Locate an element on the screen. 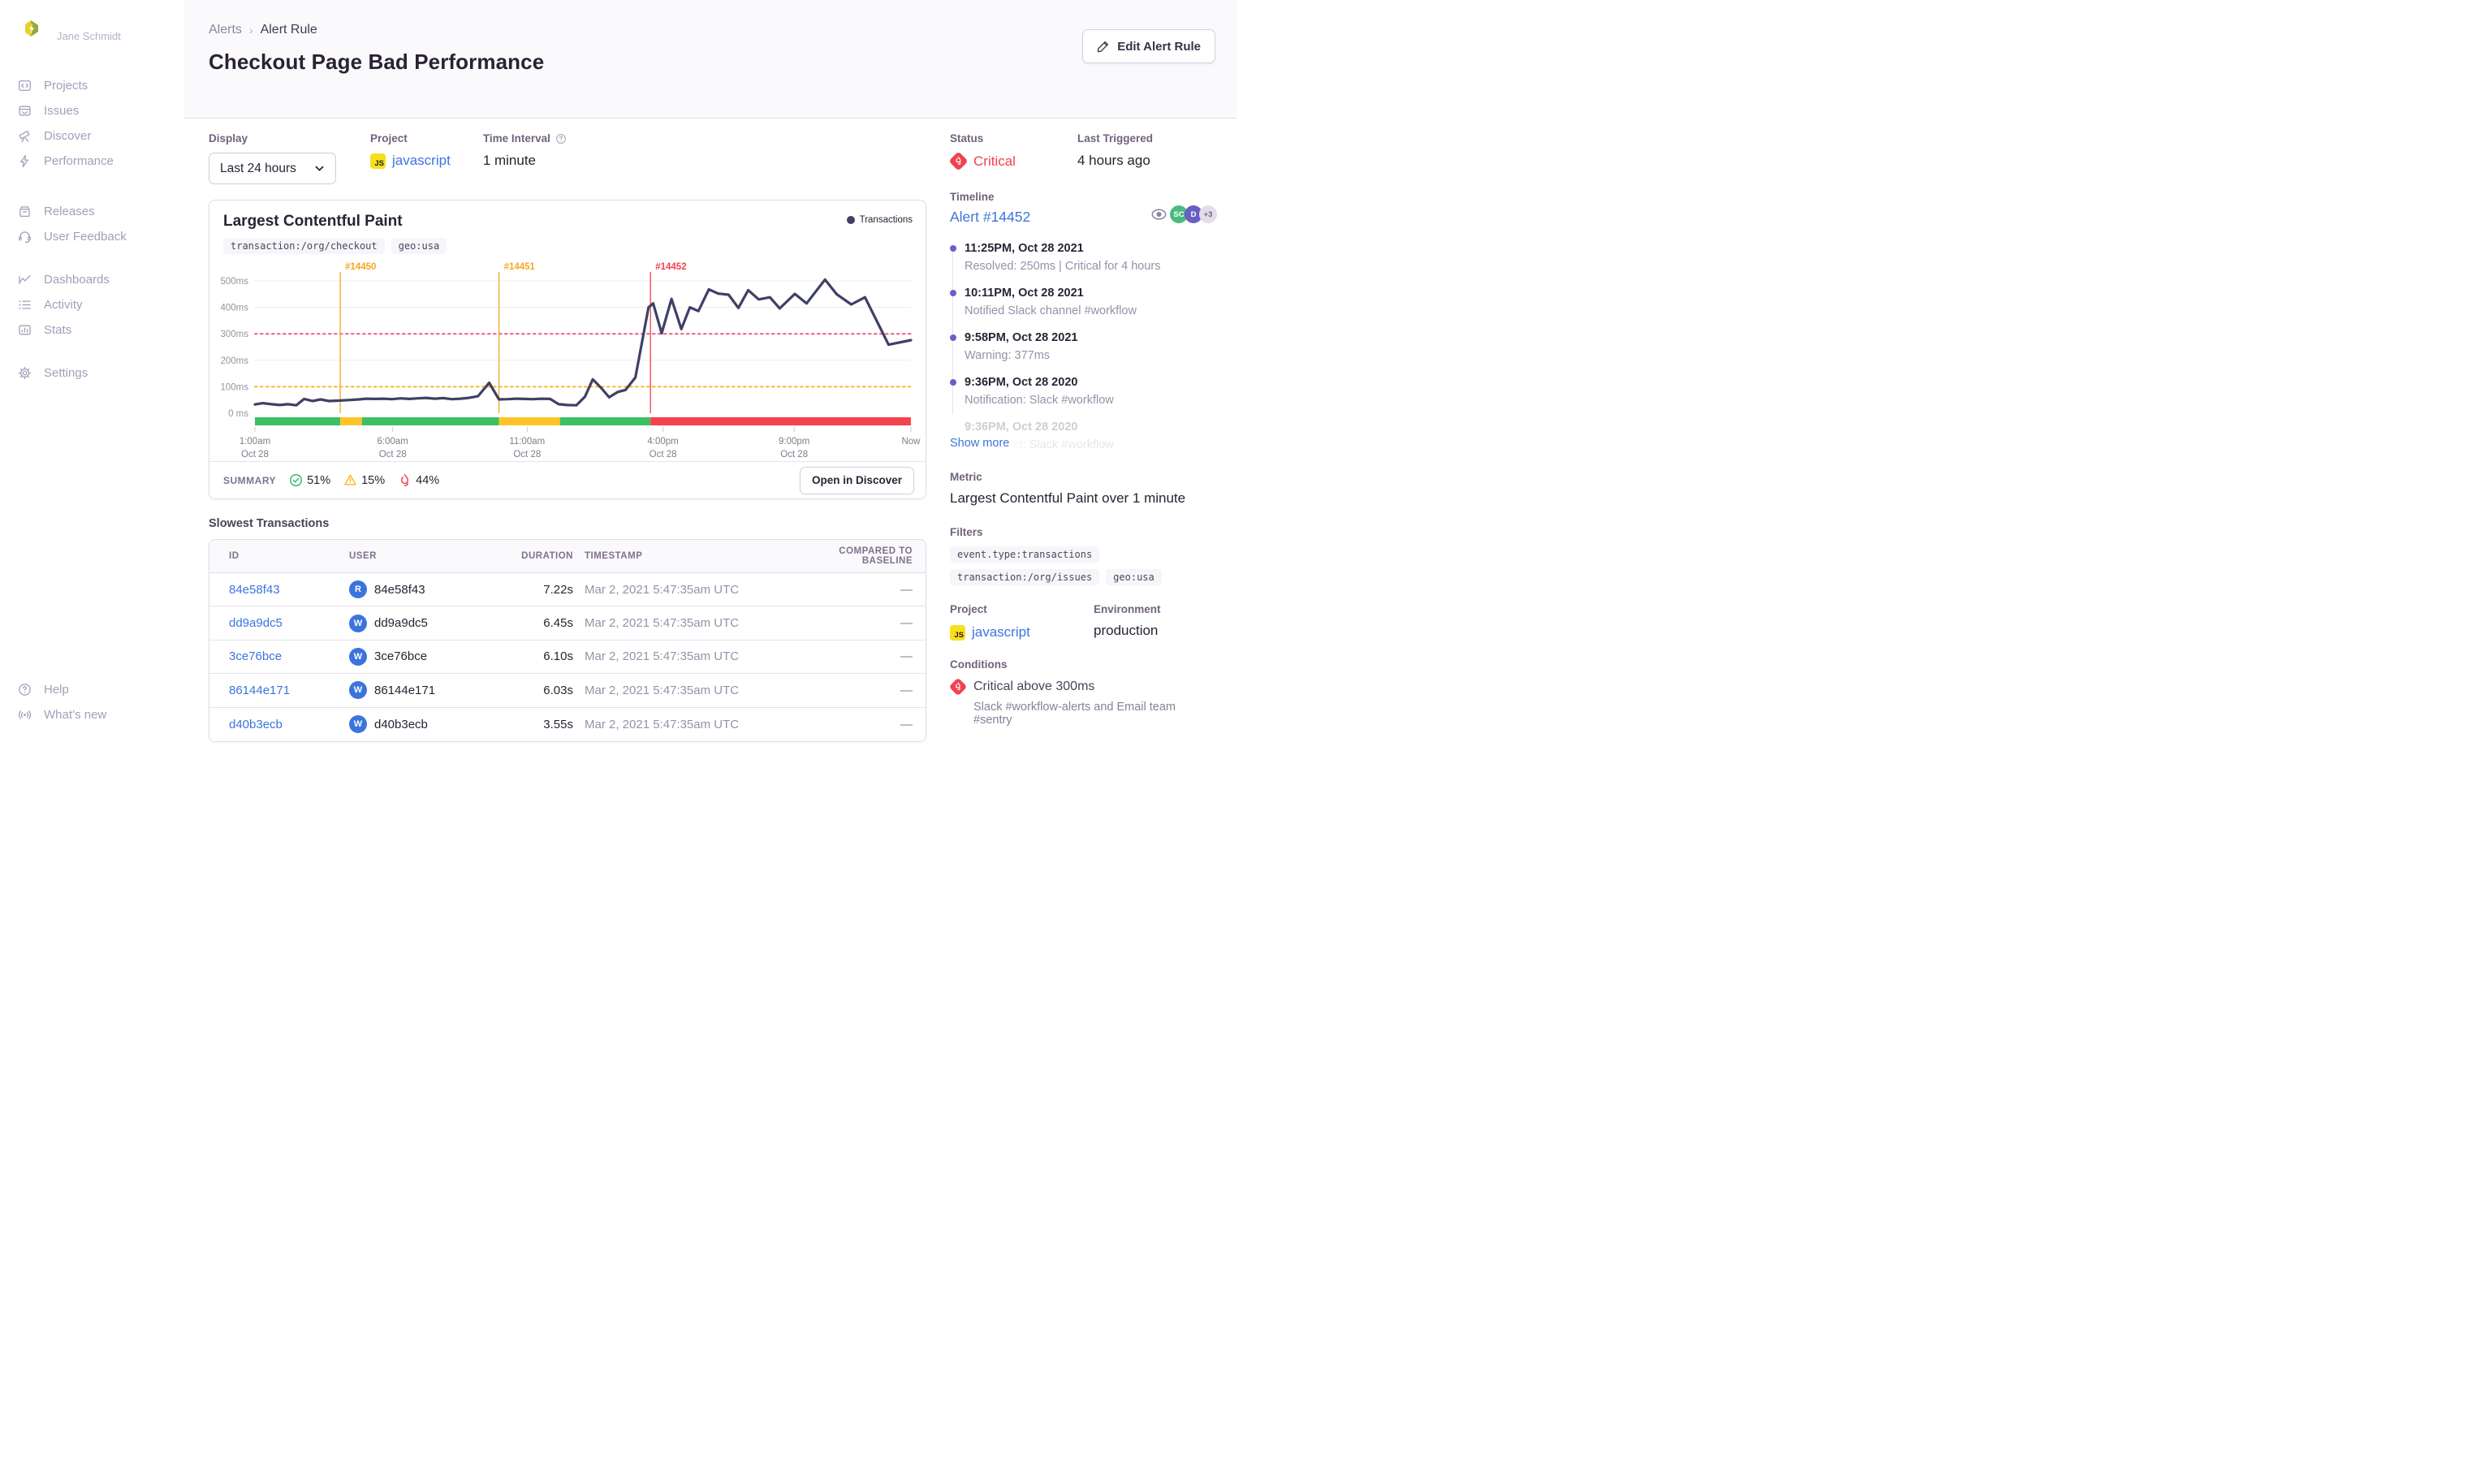 This screenshot has height=1484, width=2473. sidebar-item-releases: Releases is located at coordinates (92, 212).